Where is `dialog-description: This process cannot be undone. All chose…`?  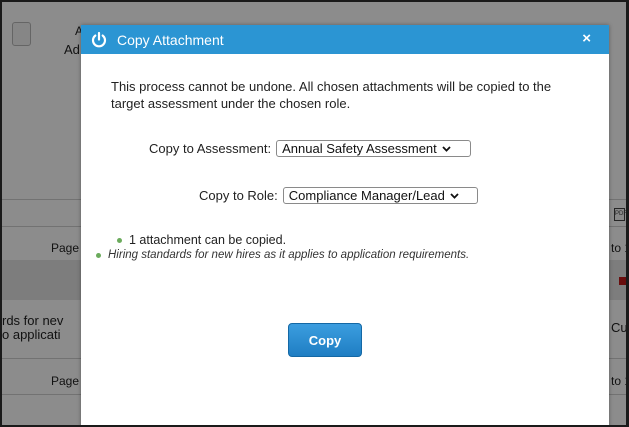 dialog-description: This process cannot be undone. All chose… is located at coordinates (331, 95).